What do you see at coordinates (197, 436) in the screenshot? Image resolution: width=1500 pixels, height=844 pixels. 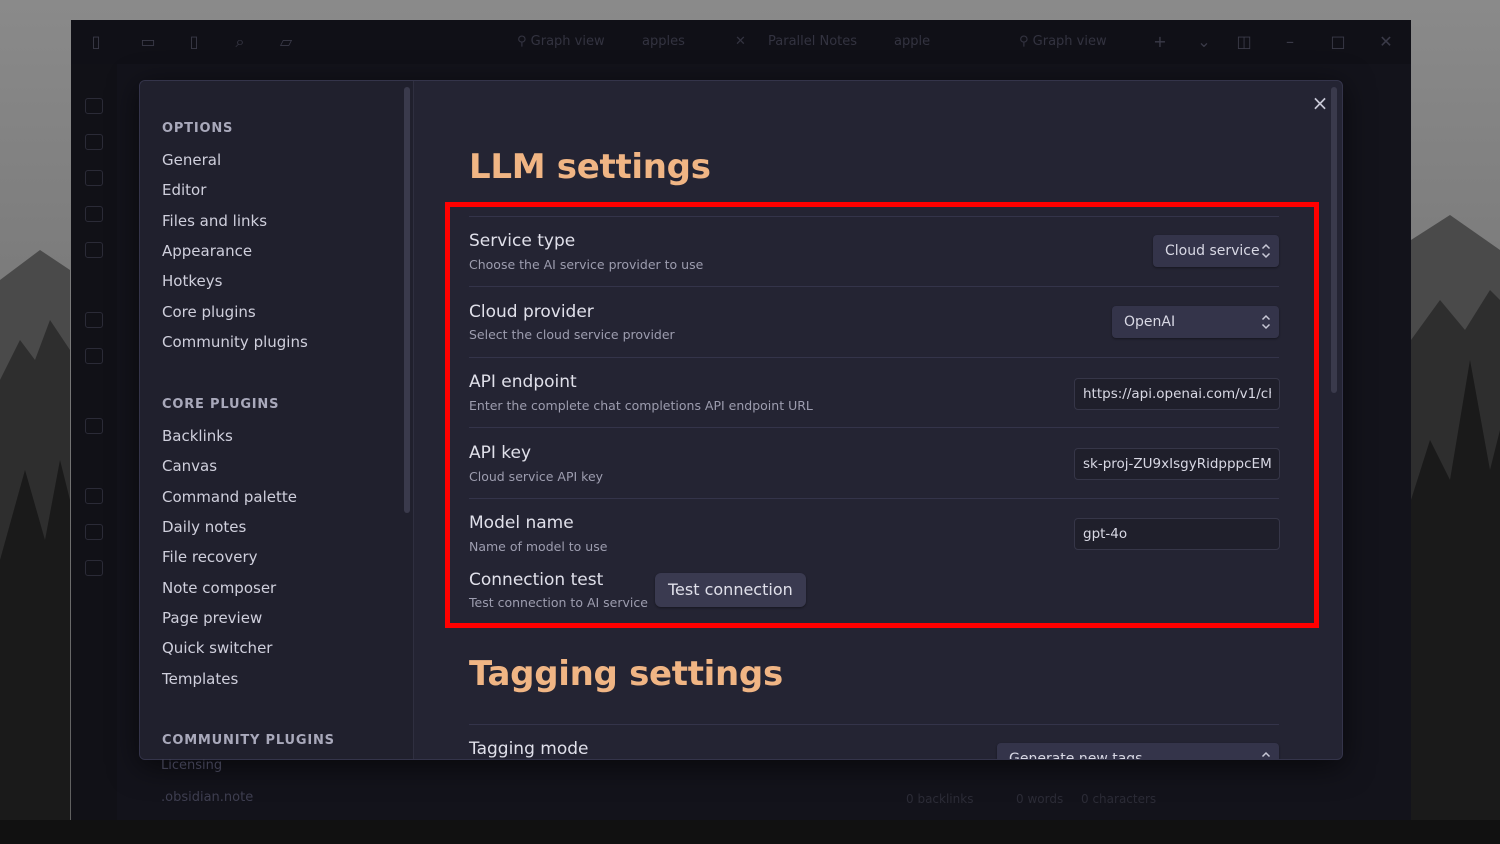 I see `sidebar-item-backlinks: Backlinks` at bounding box center [197, 436].